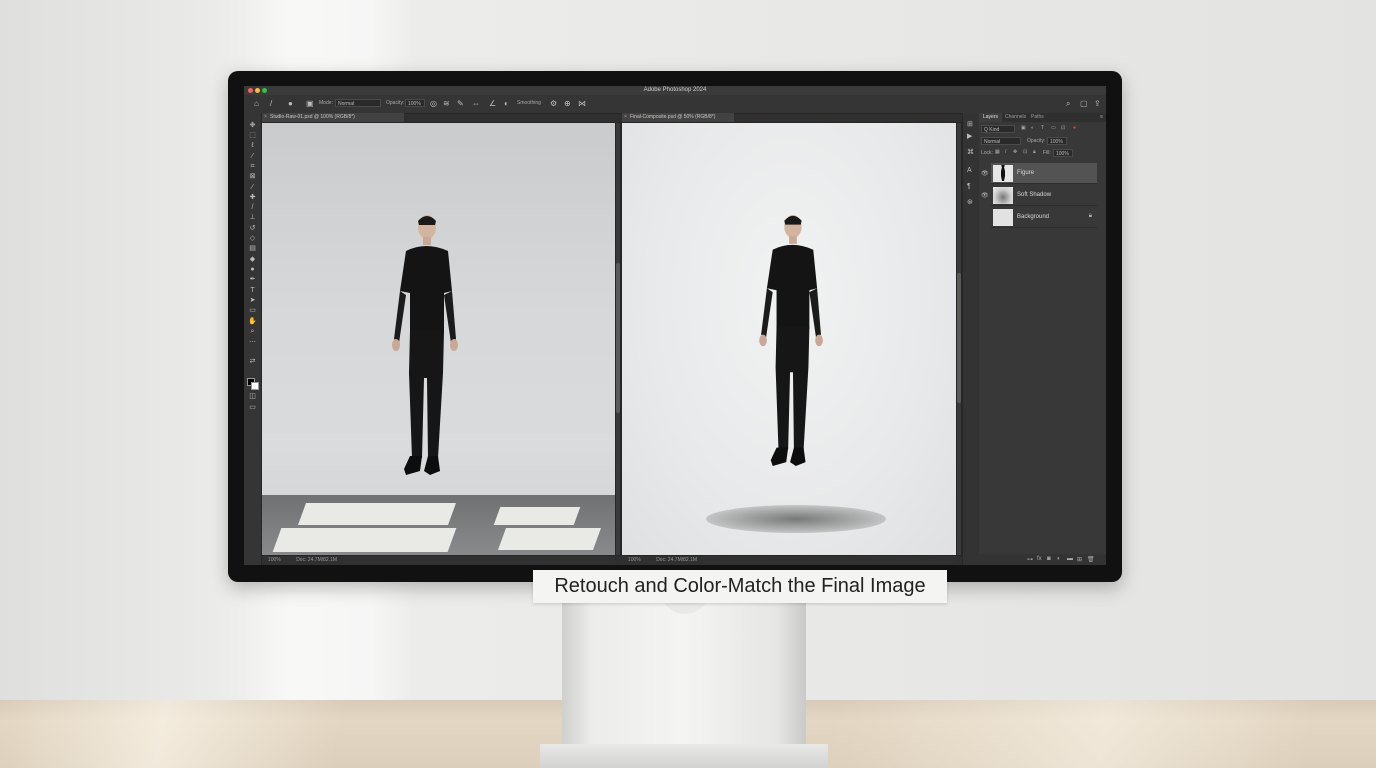  What do you see at coordinates (1001, 141) in the screenshot?
I see `blend-mode-select: Normal` at bounding box center [1001, 141].